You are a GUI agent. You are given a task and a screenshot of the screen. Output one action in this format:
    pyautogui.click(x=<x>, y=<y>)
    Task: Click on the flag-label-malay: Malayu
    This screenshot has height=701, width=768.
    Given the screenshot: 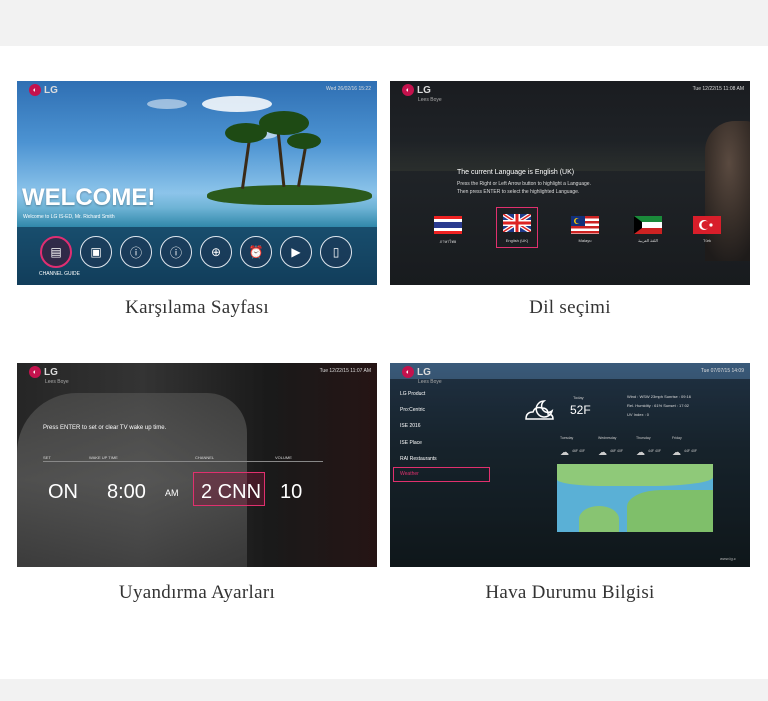 What is the action you would take?
    pyautogui.click(x=585, y=240)
    